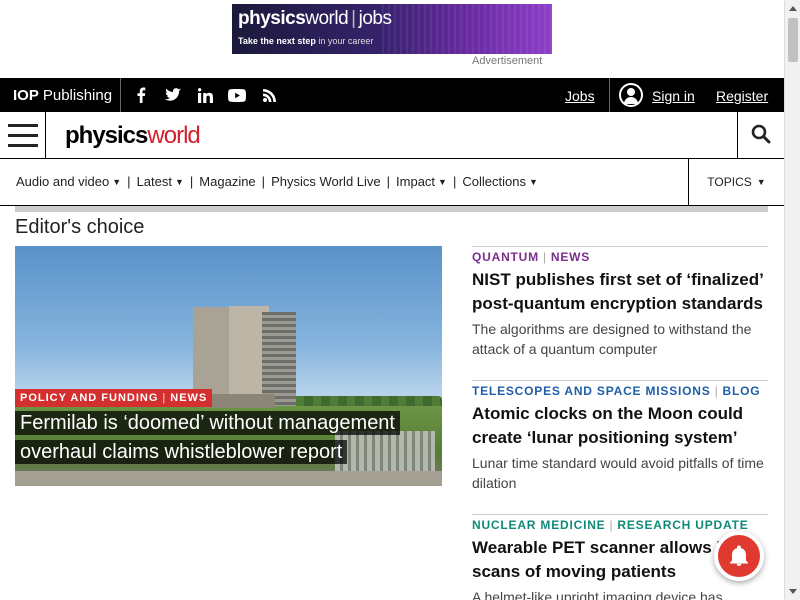 The width and height of the screenshot is (800, 600). I want to click on article-summary: A helmet-like upright imaging device has, so click(597, 594).